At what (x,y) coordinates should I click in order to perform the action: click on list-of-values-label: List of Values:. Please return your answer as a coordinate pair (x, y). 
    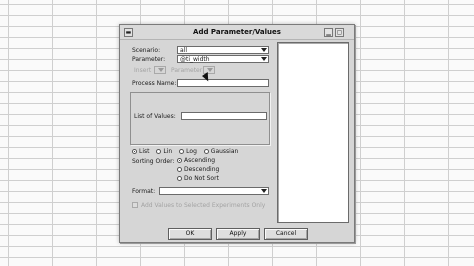
    Looking at the image, I should click on (155, 116).